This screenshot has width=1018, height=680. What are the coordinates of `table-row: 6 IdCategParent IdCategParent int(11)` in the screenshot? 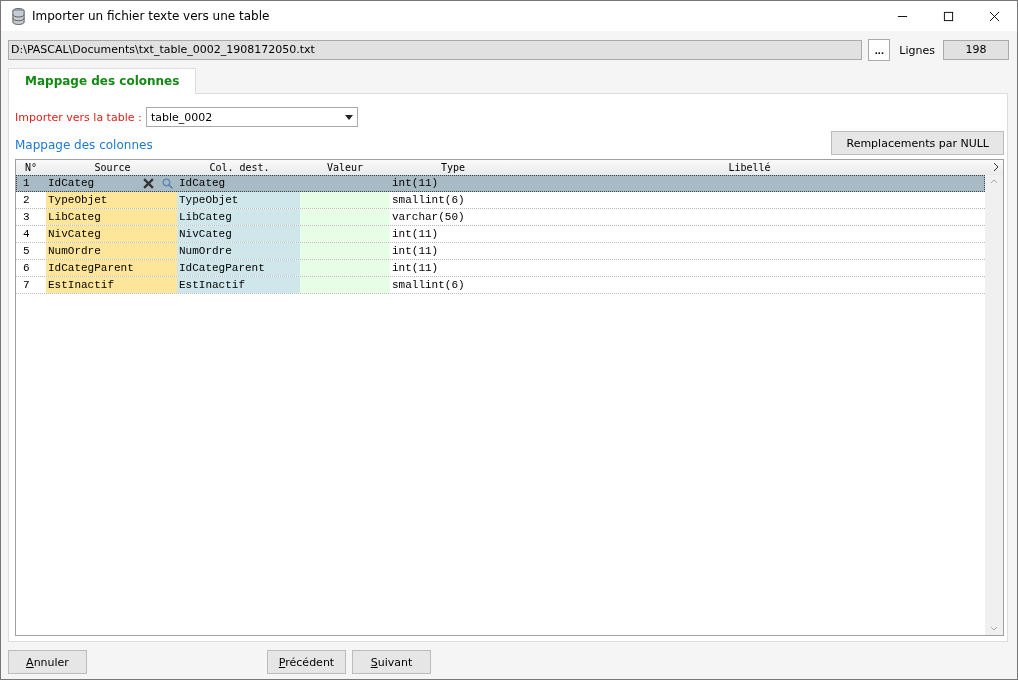 It's located at (500, 268).